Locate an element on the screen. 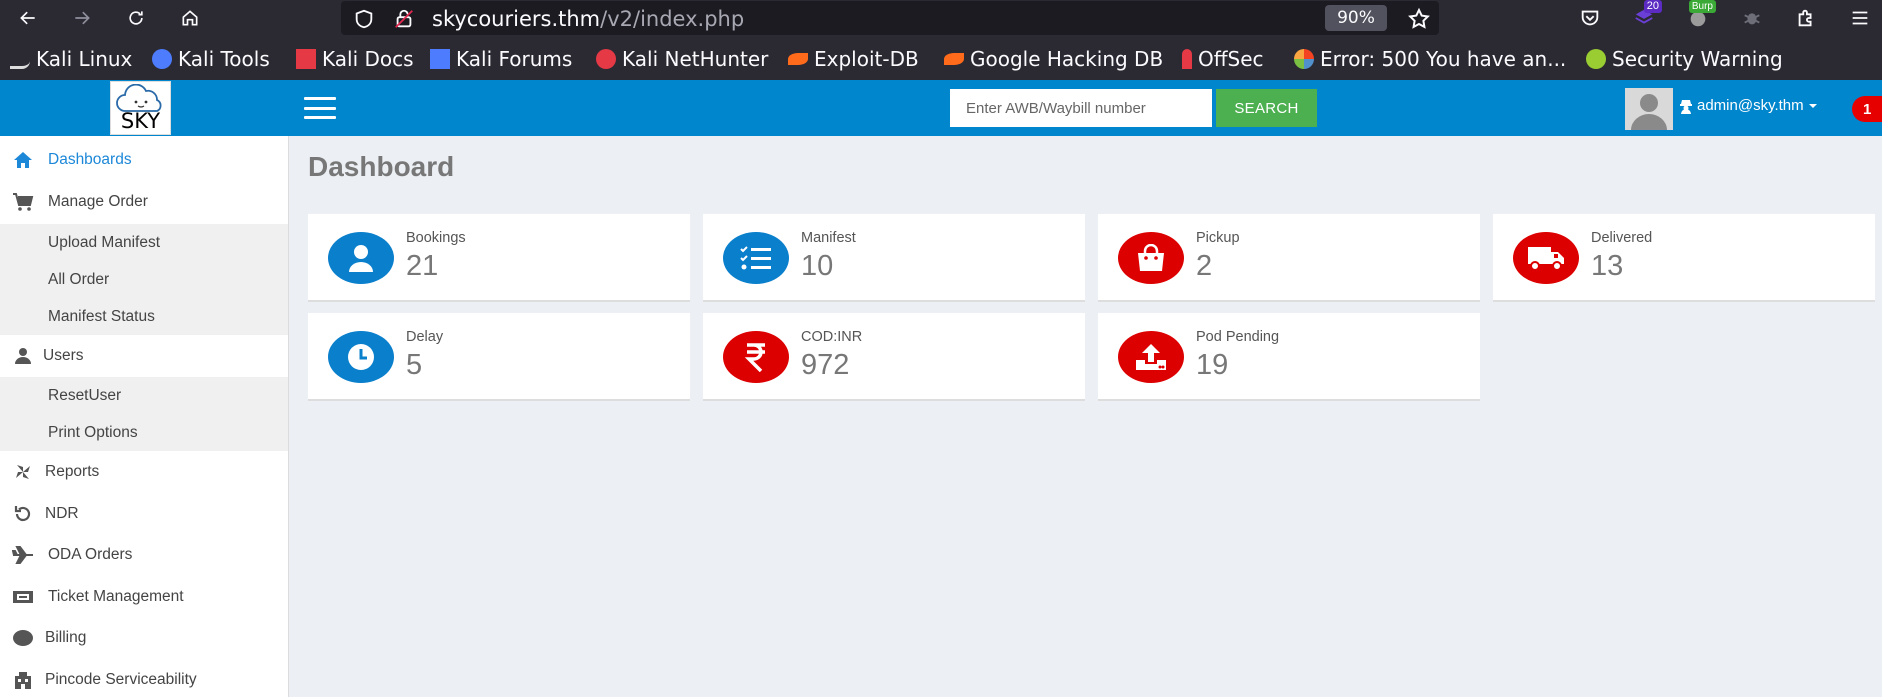 This screenshot has width=1882, height=697. bookmark-label: Kali NetHunter is located at coordinates (695, 59).